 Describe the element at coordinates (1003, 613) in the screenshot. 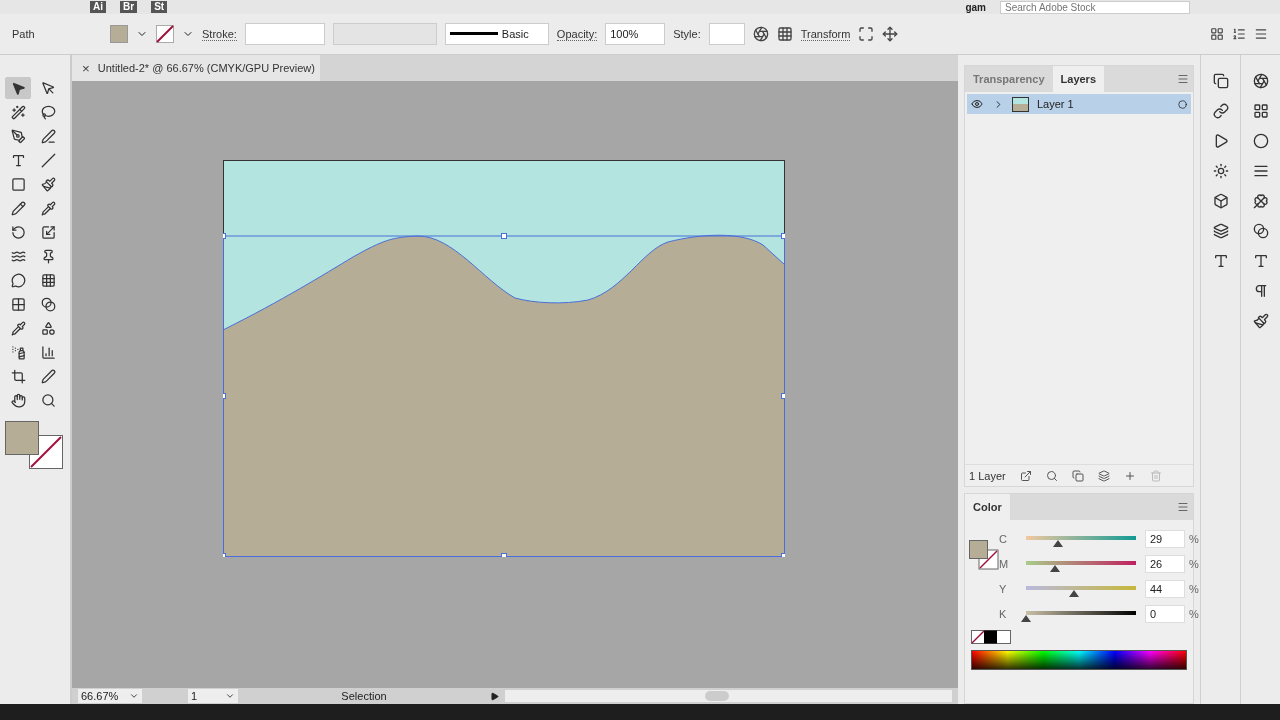

I see `channel-label: K` at that location.